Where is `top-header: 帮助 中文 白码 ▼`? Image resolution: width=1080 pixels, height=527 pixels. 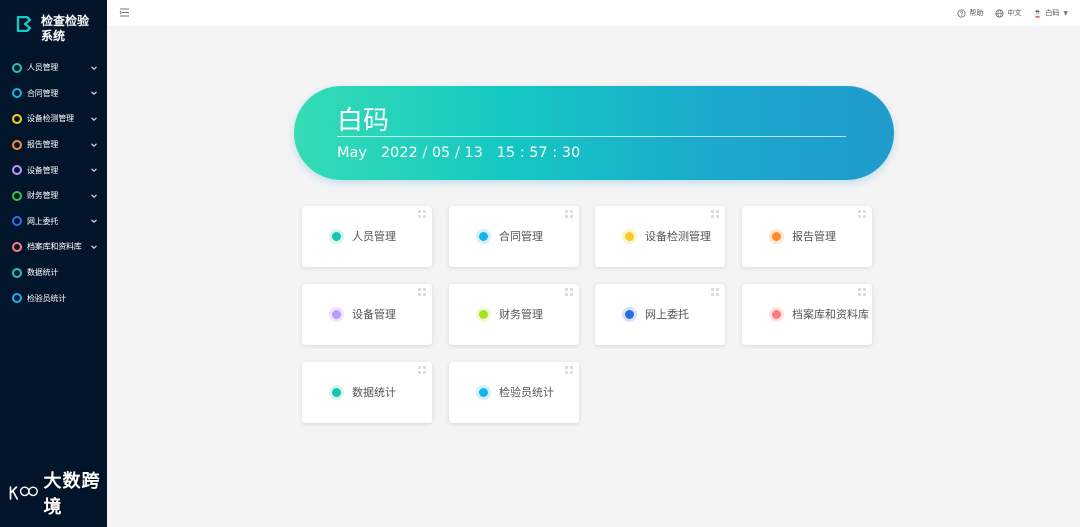
top-header: 帮助 中文 白码 ▼ is located at coordinates (593, 13).